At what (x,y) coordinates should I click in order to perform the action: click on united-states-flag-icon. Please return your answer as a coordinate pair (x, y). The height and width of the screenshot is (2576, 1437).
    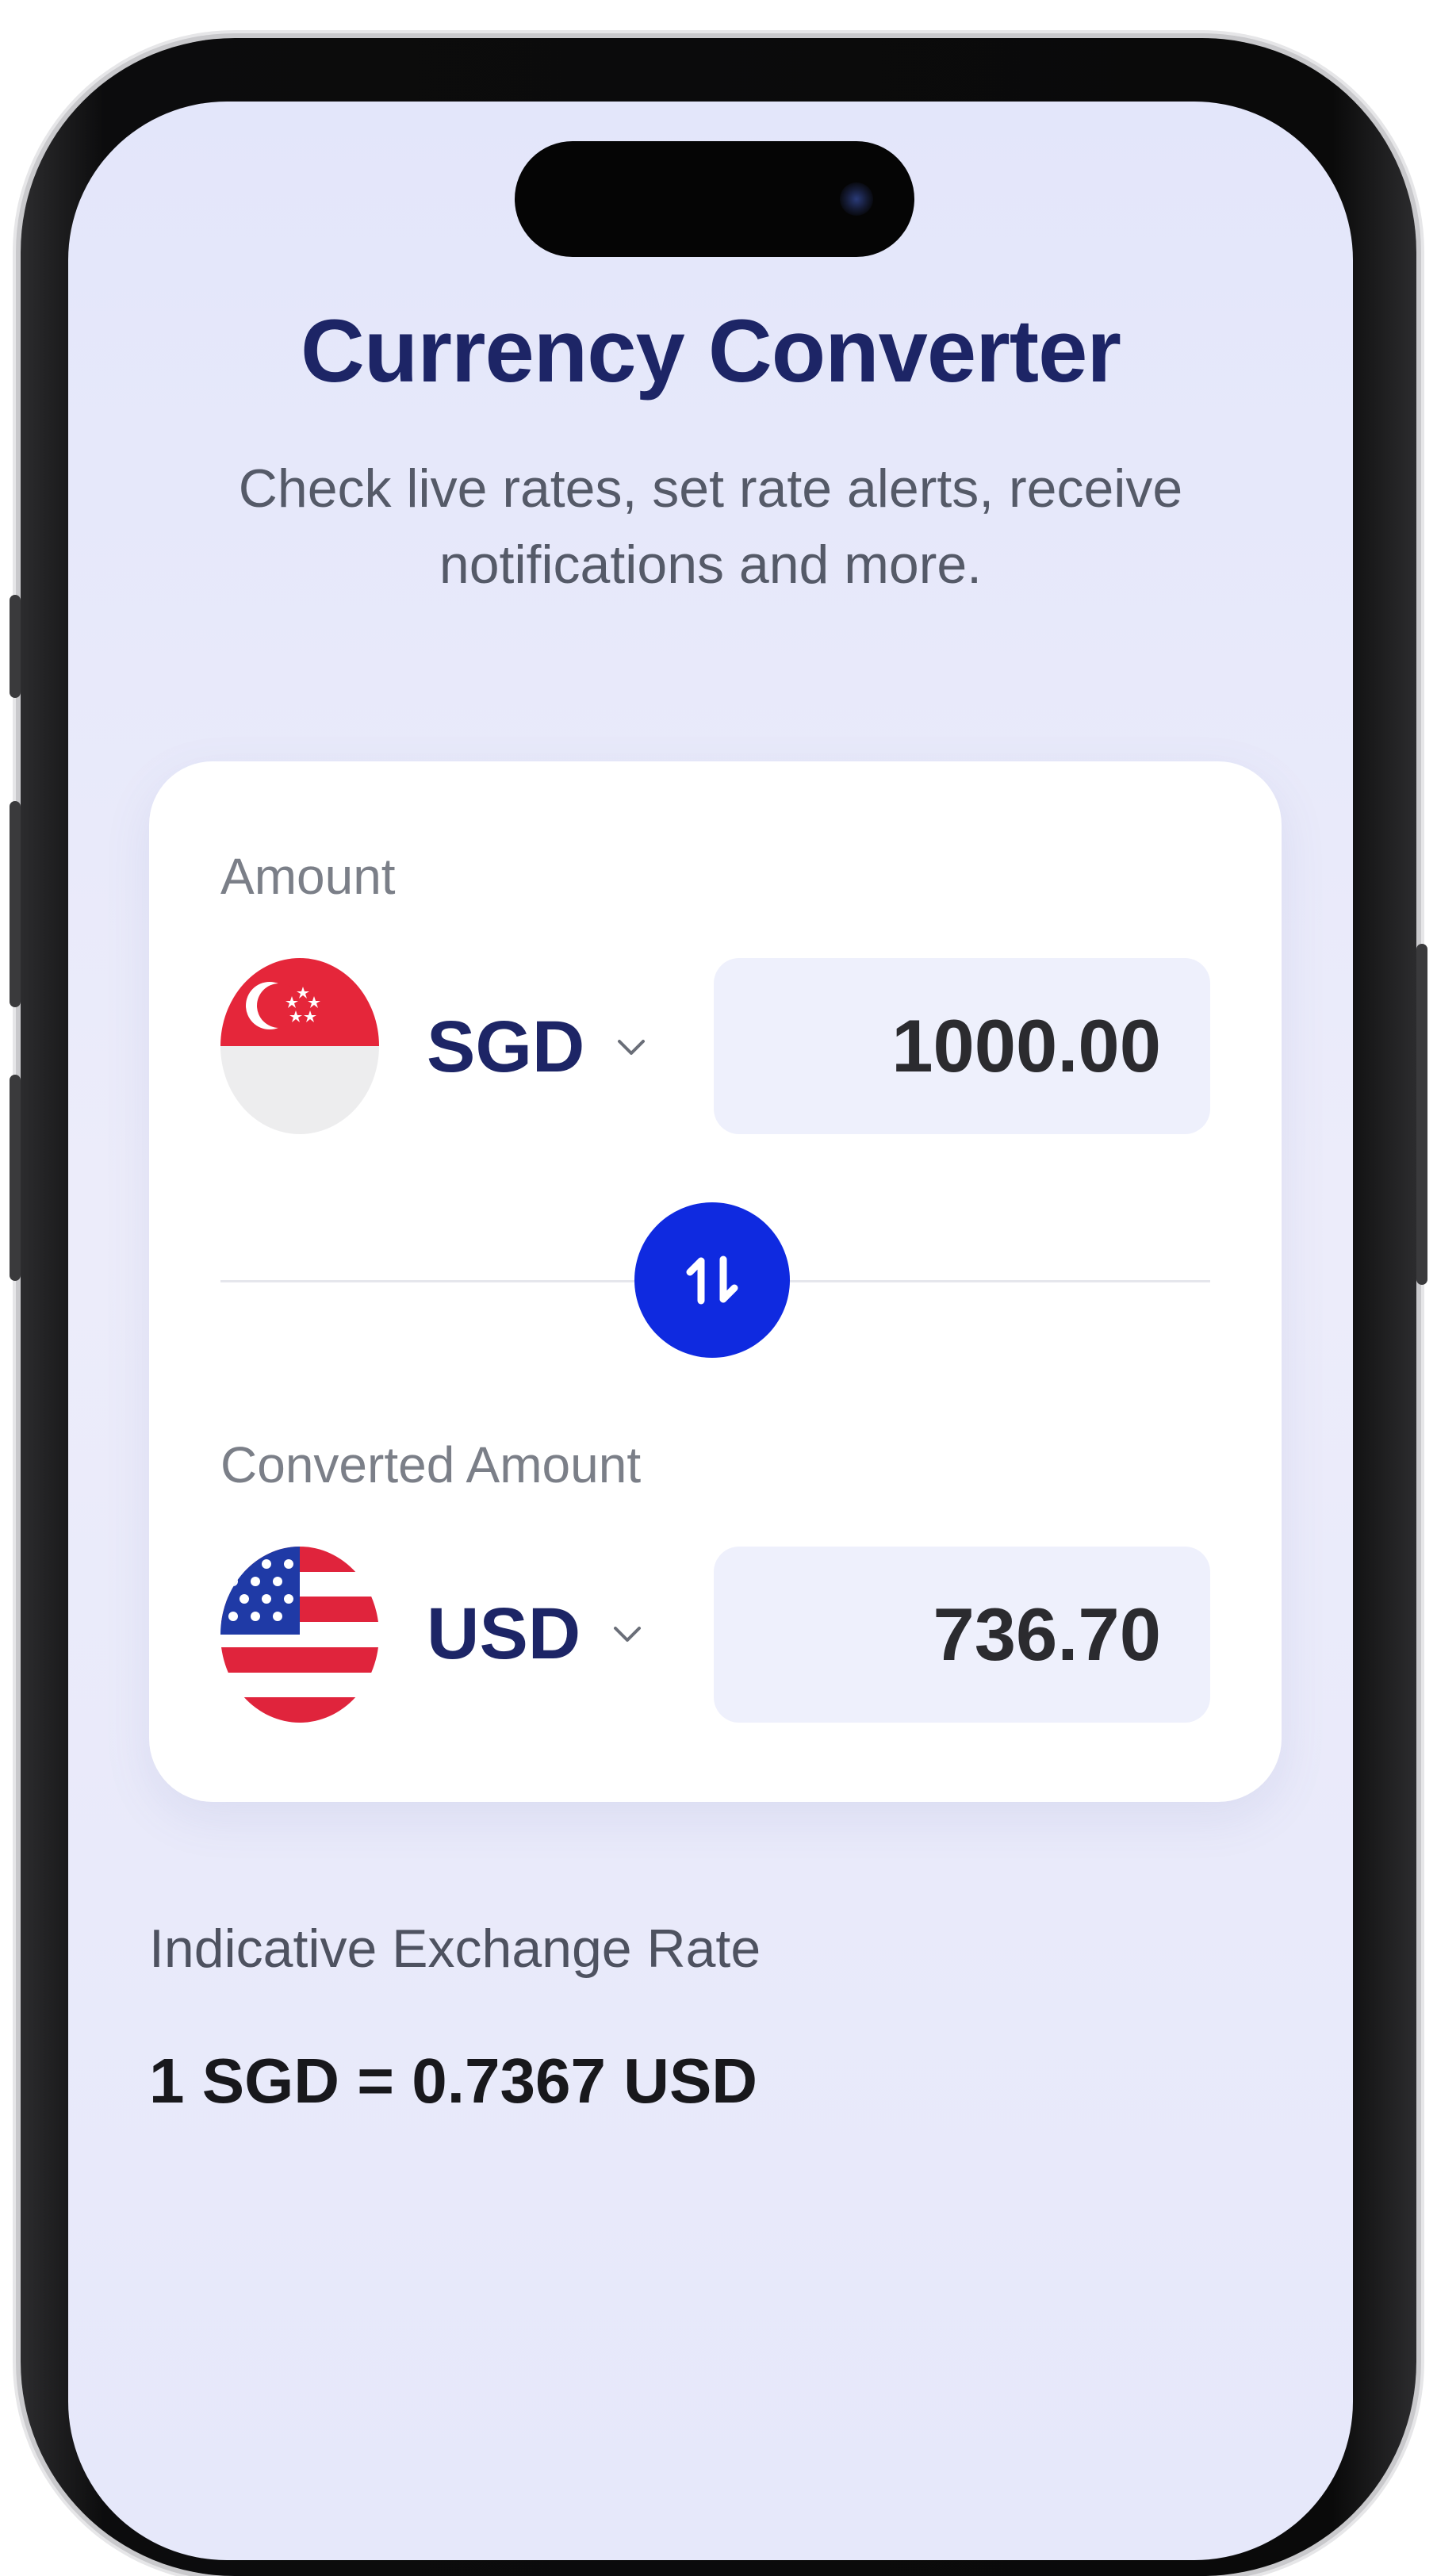
    Looking at the image, I should click on (299, 1635).